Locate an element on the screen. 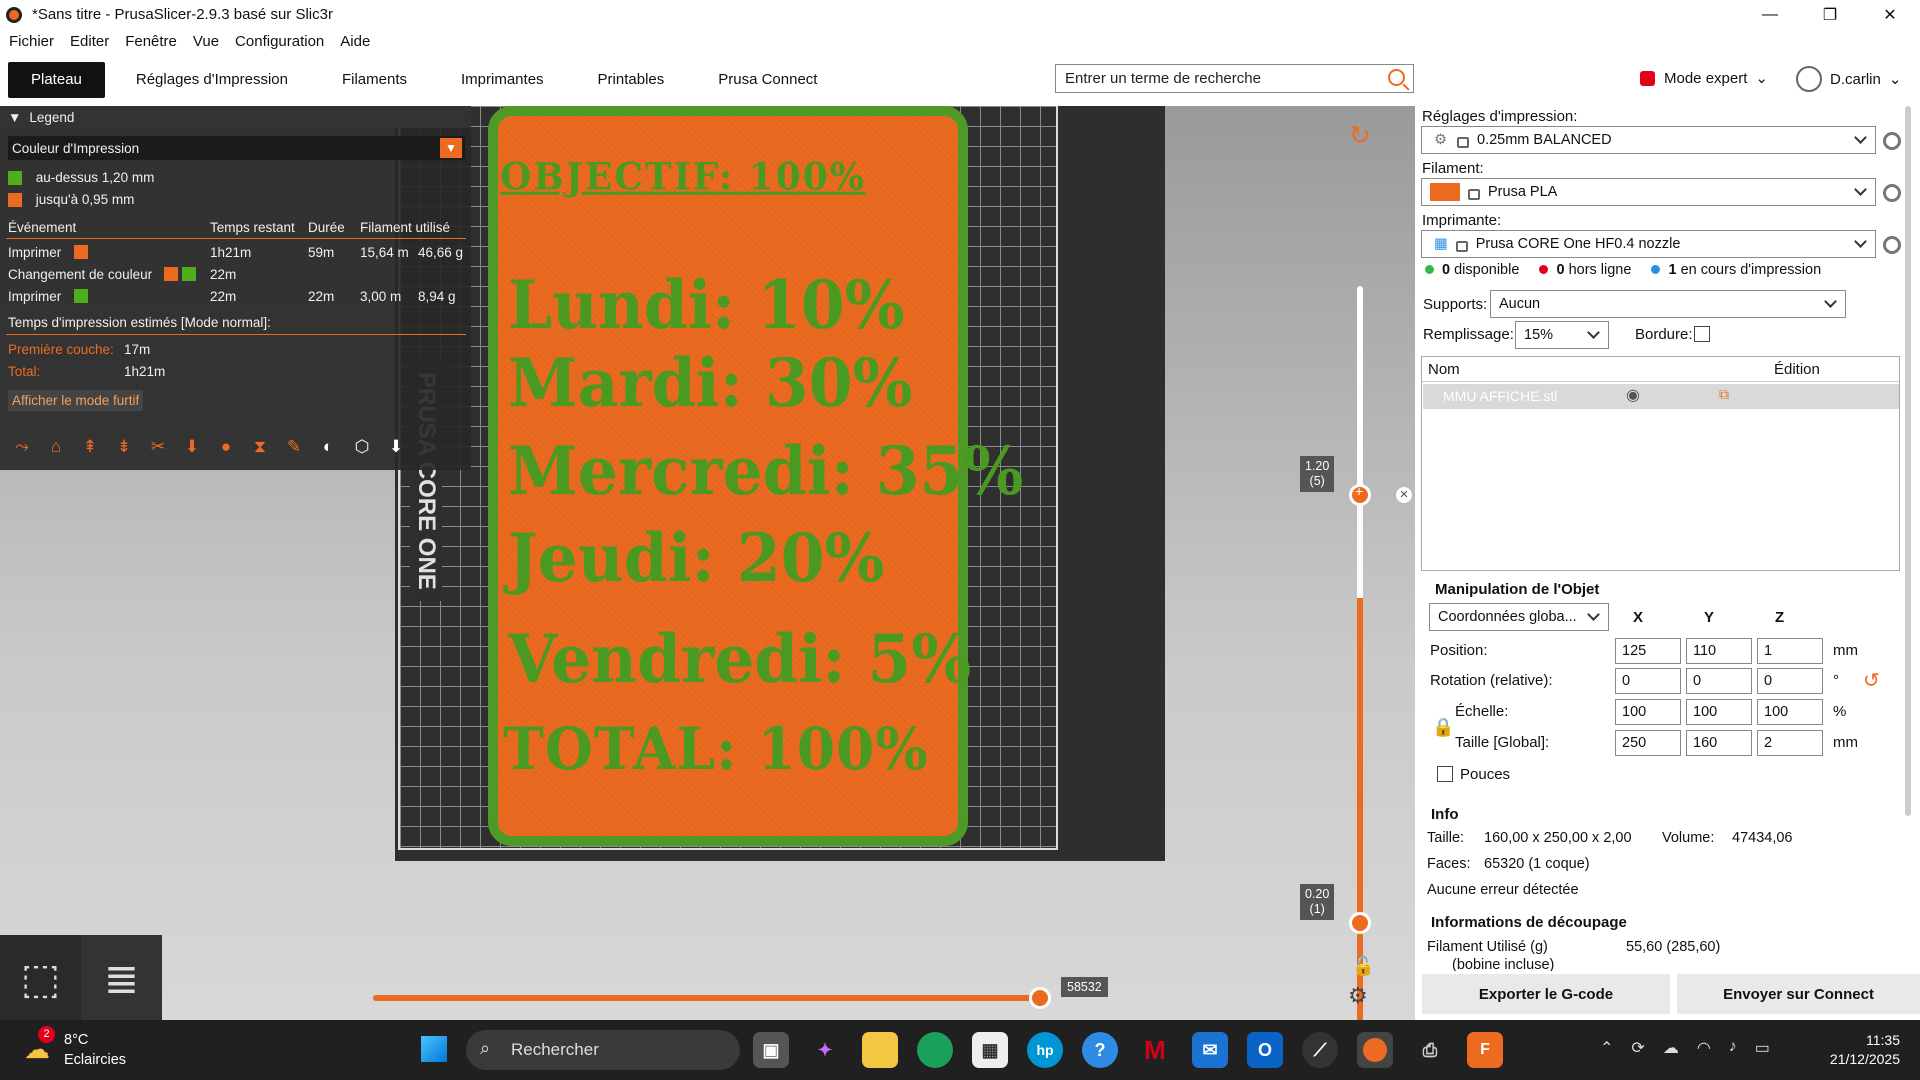 This screenshot has width=1920, height=1080. file-explorer-icon is located at coordinates (880, 1050).